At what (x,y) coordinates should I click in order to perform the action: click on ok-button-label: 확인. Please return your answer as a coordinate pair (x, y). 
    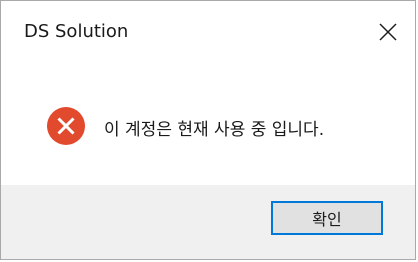
    Looking at the image, I should click on (327, 219).